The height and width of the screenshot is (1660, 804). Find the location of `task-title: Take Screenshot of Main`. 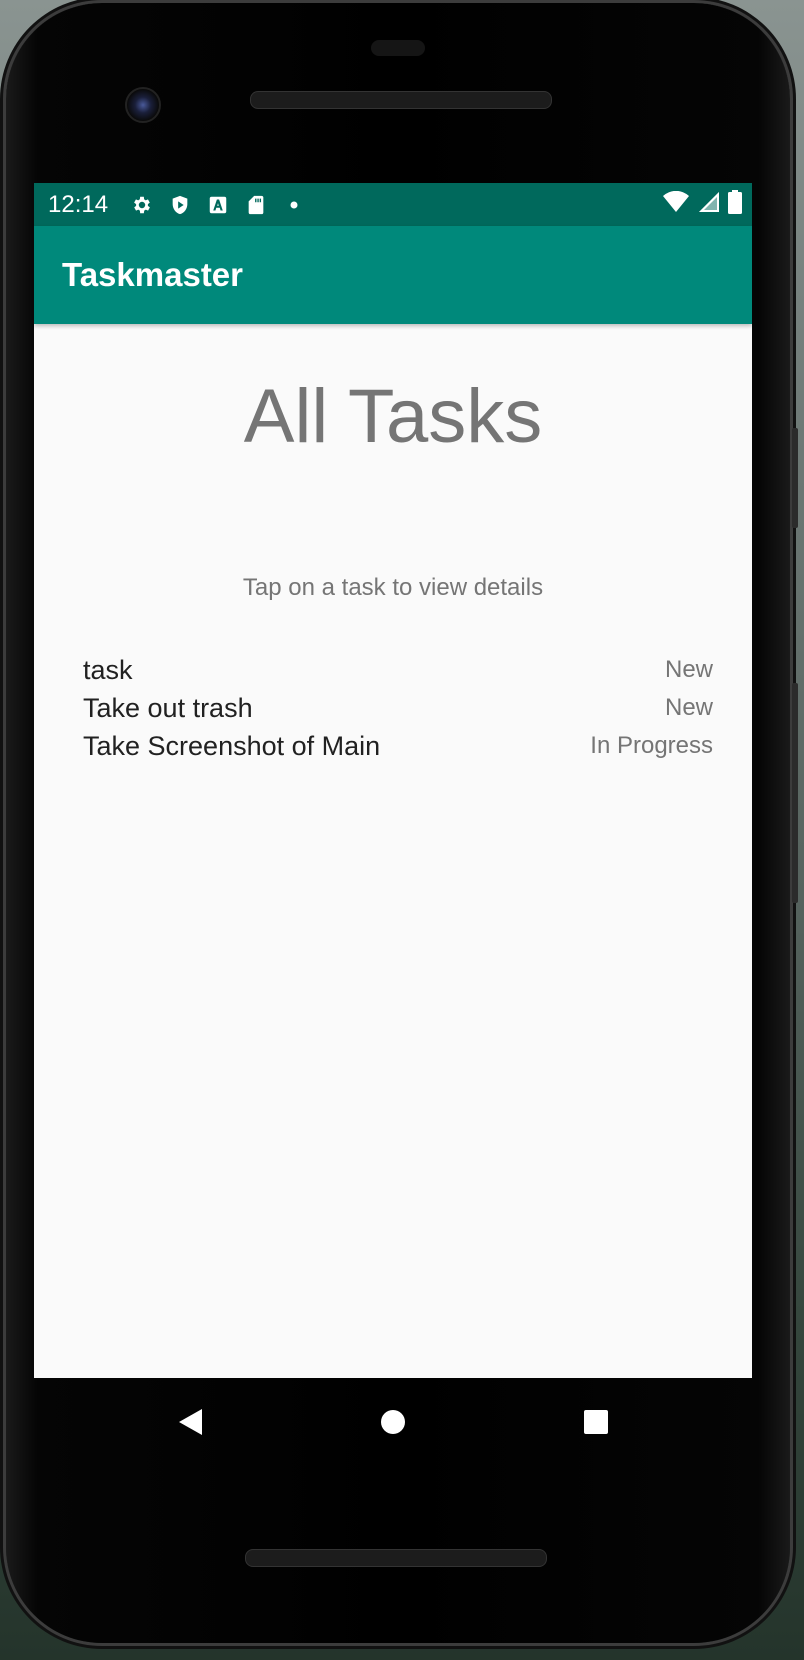

task-title: Take Screenshot of Main is located at coordinates (232, 745).